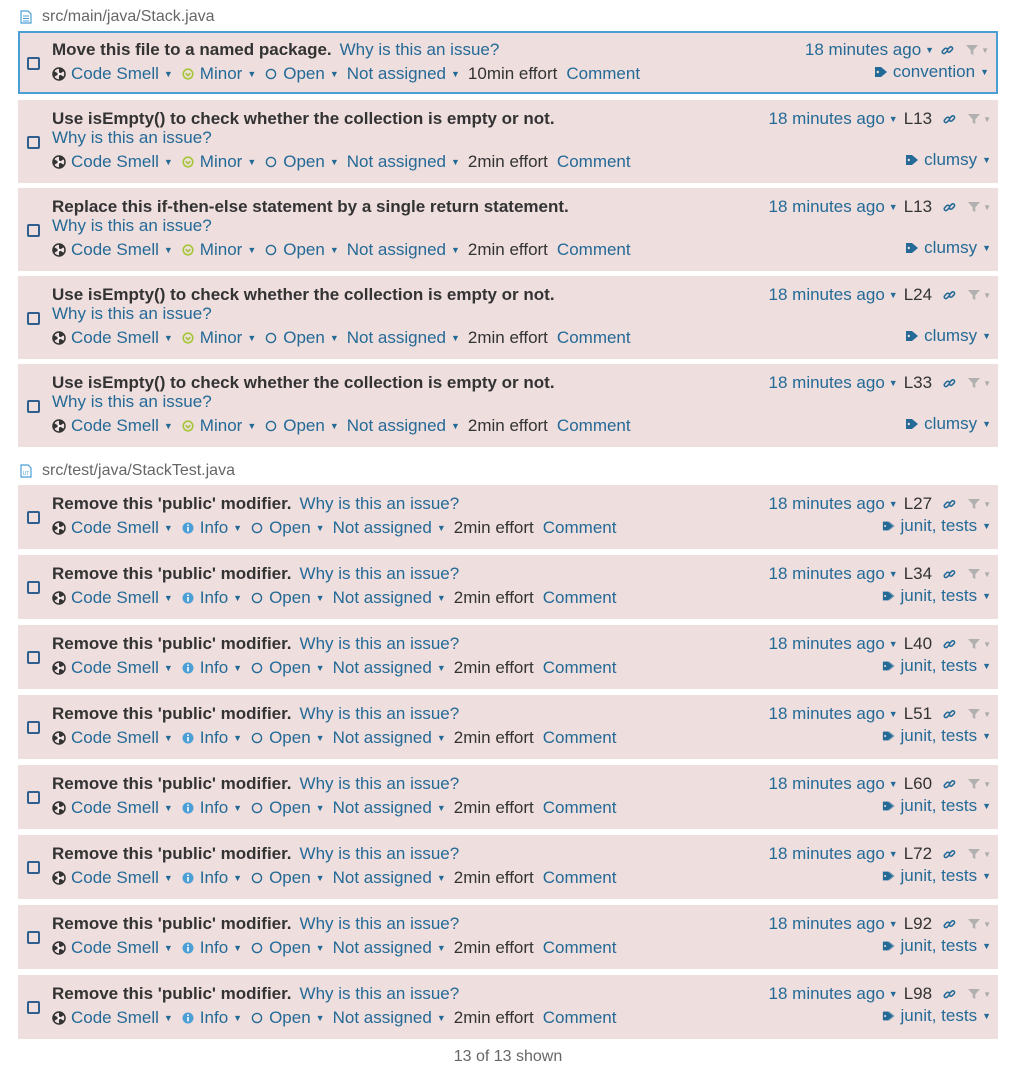 The image size is (1016, 1084). What do you see at coordinates (192, 49) in the screenshot?
I see `issue-message: Move this file to a named package.` at bounding box center [192, 49].